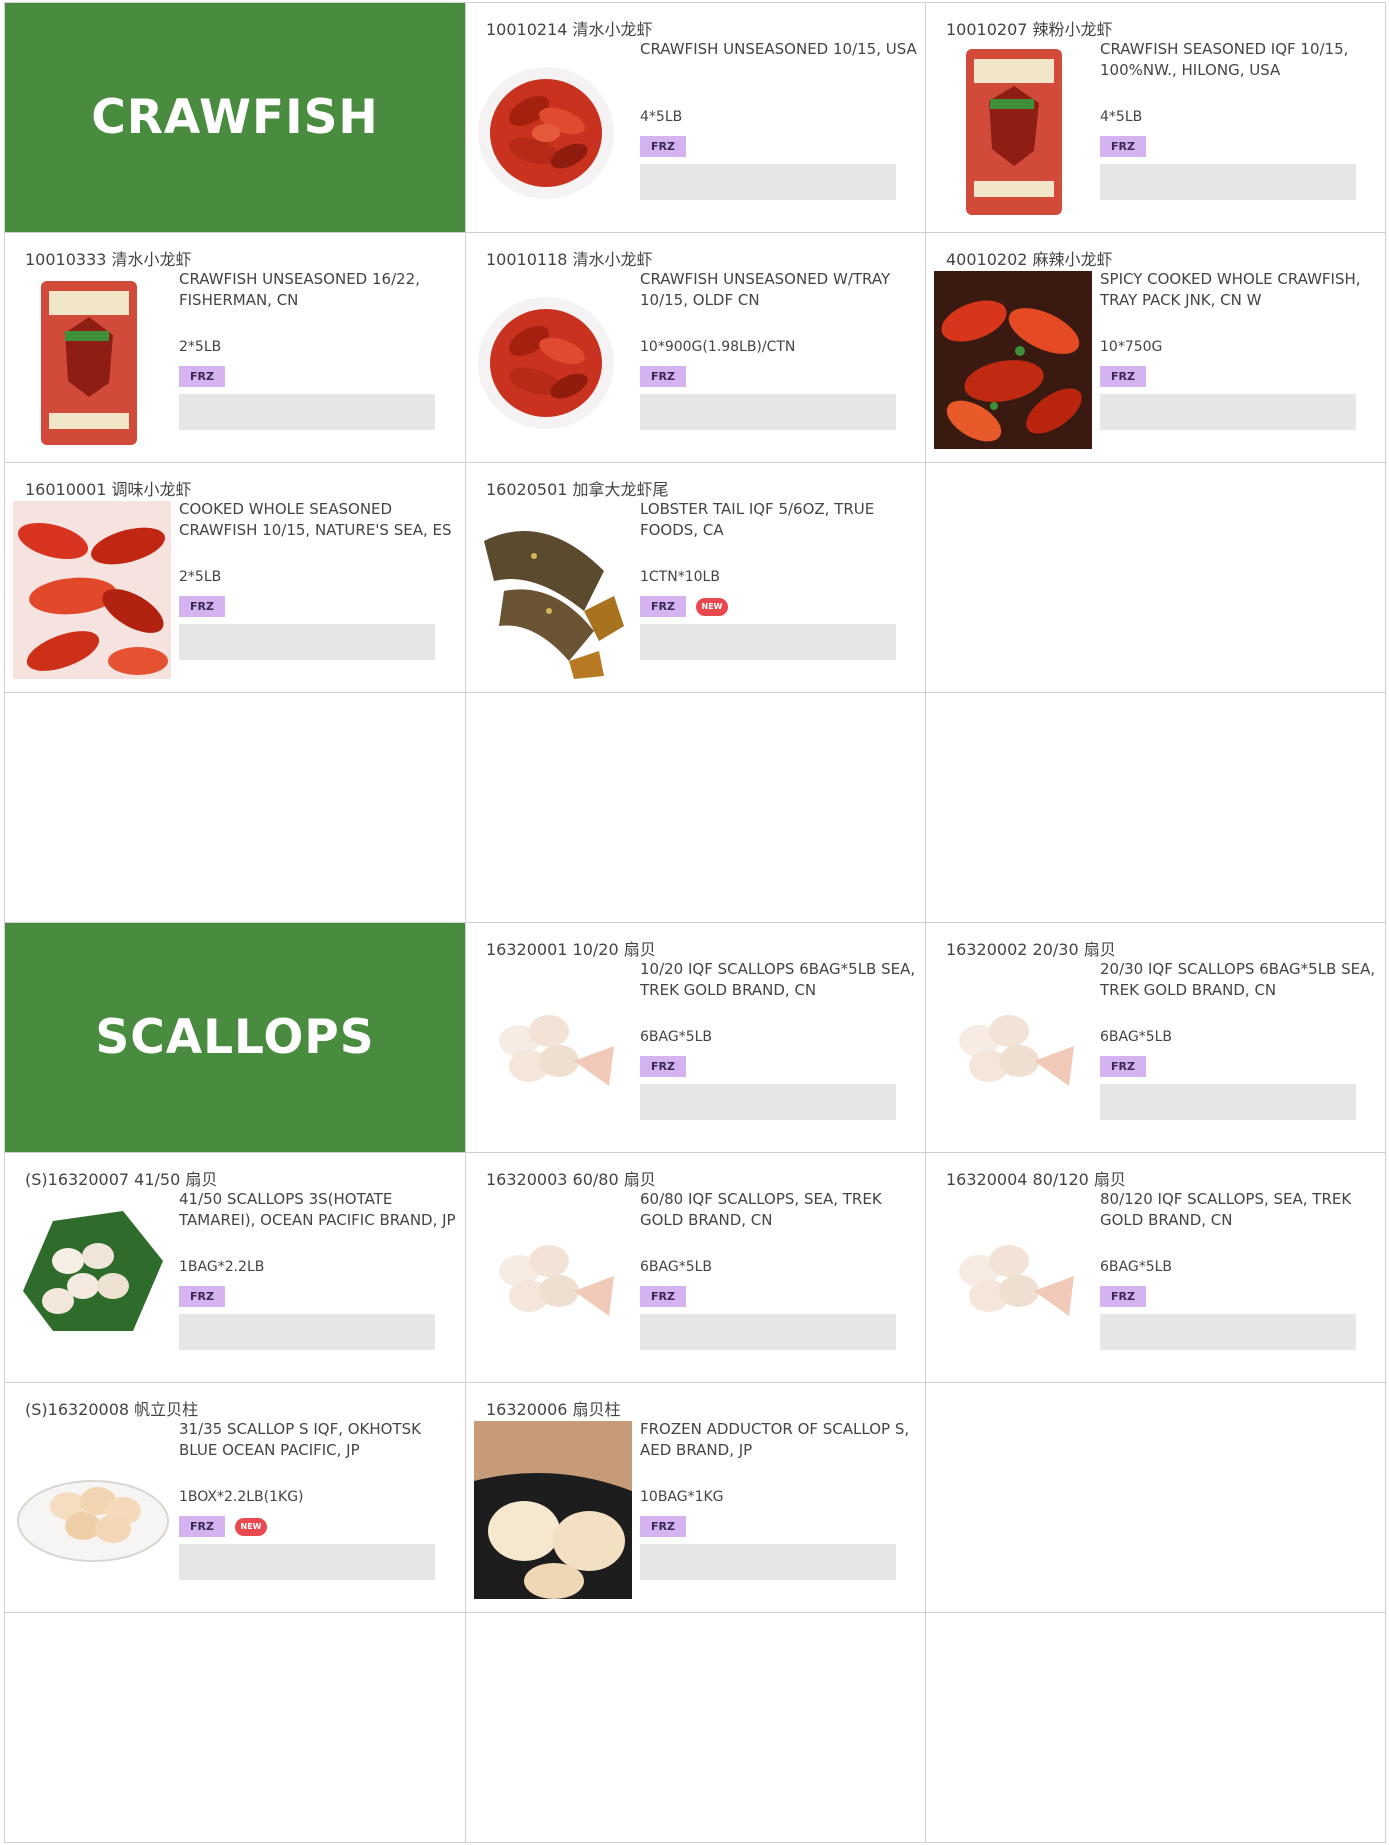 The height and width of the screenshot is (1845, 1389). What do you see at coordinates (93, 1521) in the screenshot?
I see `scallops-bowl-image` at bounding box center [93, 1521].